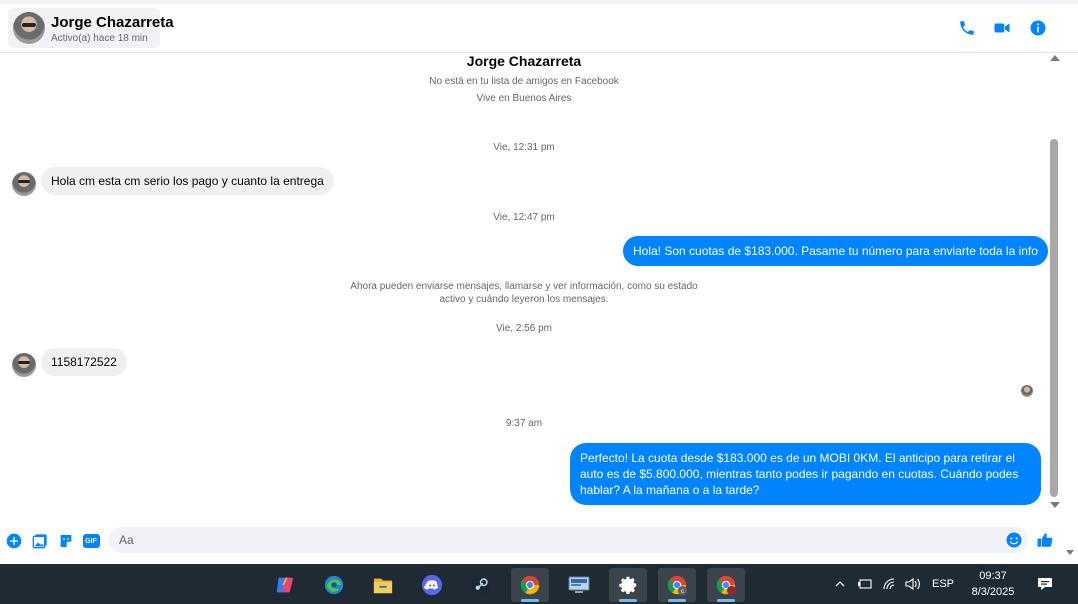 This screenshot has height=604, width=1078. Describe the element at coordinates (1014, 540) in the screenshot. I see `emoji-icon` at that location.